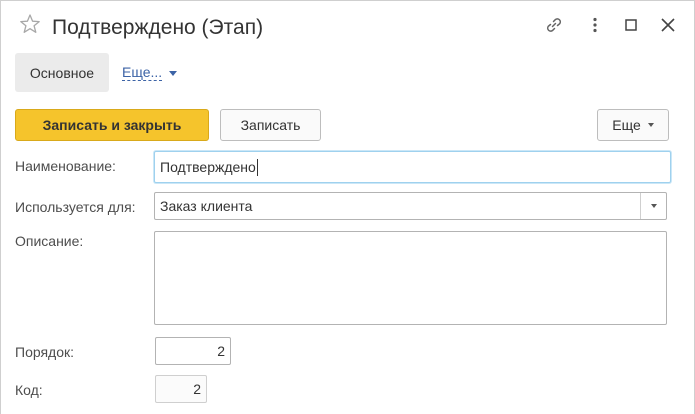 The width and height of the screenshot is (695, 414). I want to click on save-and-close-button: Записать и закрыть, so click(112, 125).